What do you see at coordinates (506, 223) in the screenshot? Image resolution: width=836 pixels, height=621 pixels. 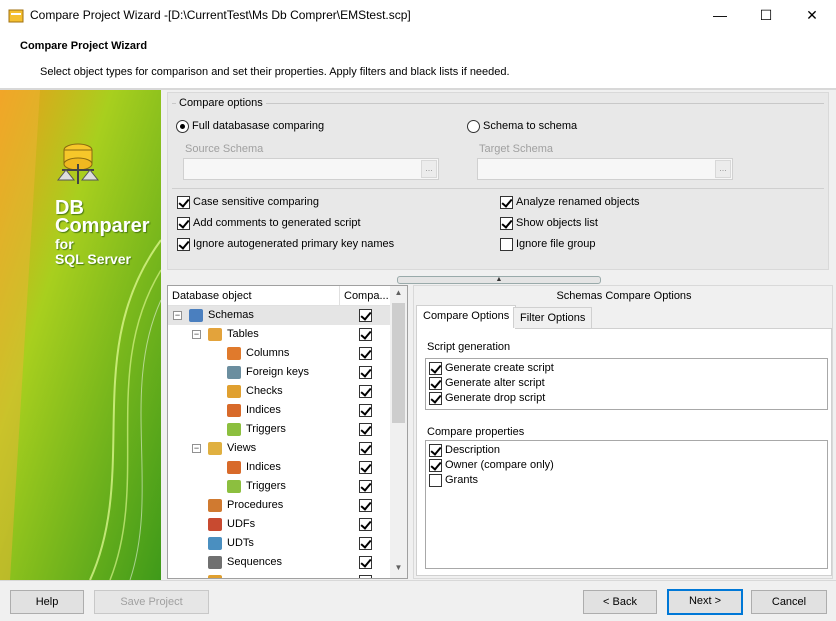 I see `show-objects-list-checkbox` at bounding box center [506, 223].